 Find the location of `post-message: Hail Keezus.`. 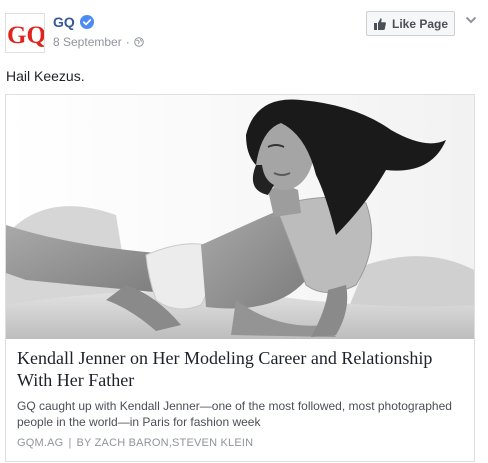

post-message: Hail Keezus. is located at coordinates (45, 76).